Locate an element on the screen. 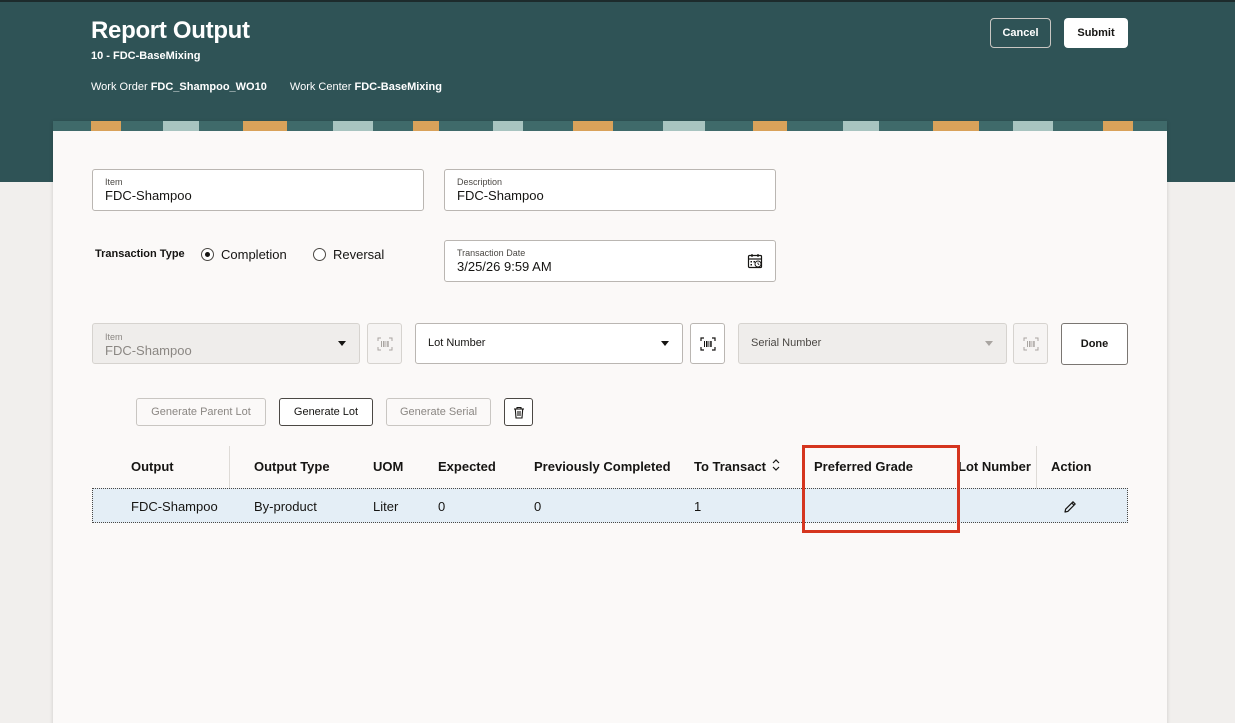 This screenshot has height=723, width=1235. work-center-value: FDC-BaseMixing is located at coordinates (398, 87).